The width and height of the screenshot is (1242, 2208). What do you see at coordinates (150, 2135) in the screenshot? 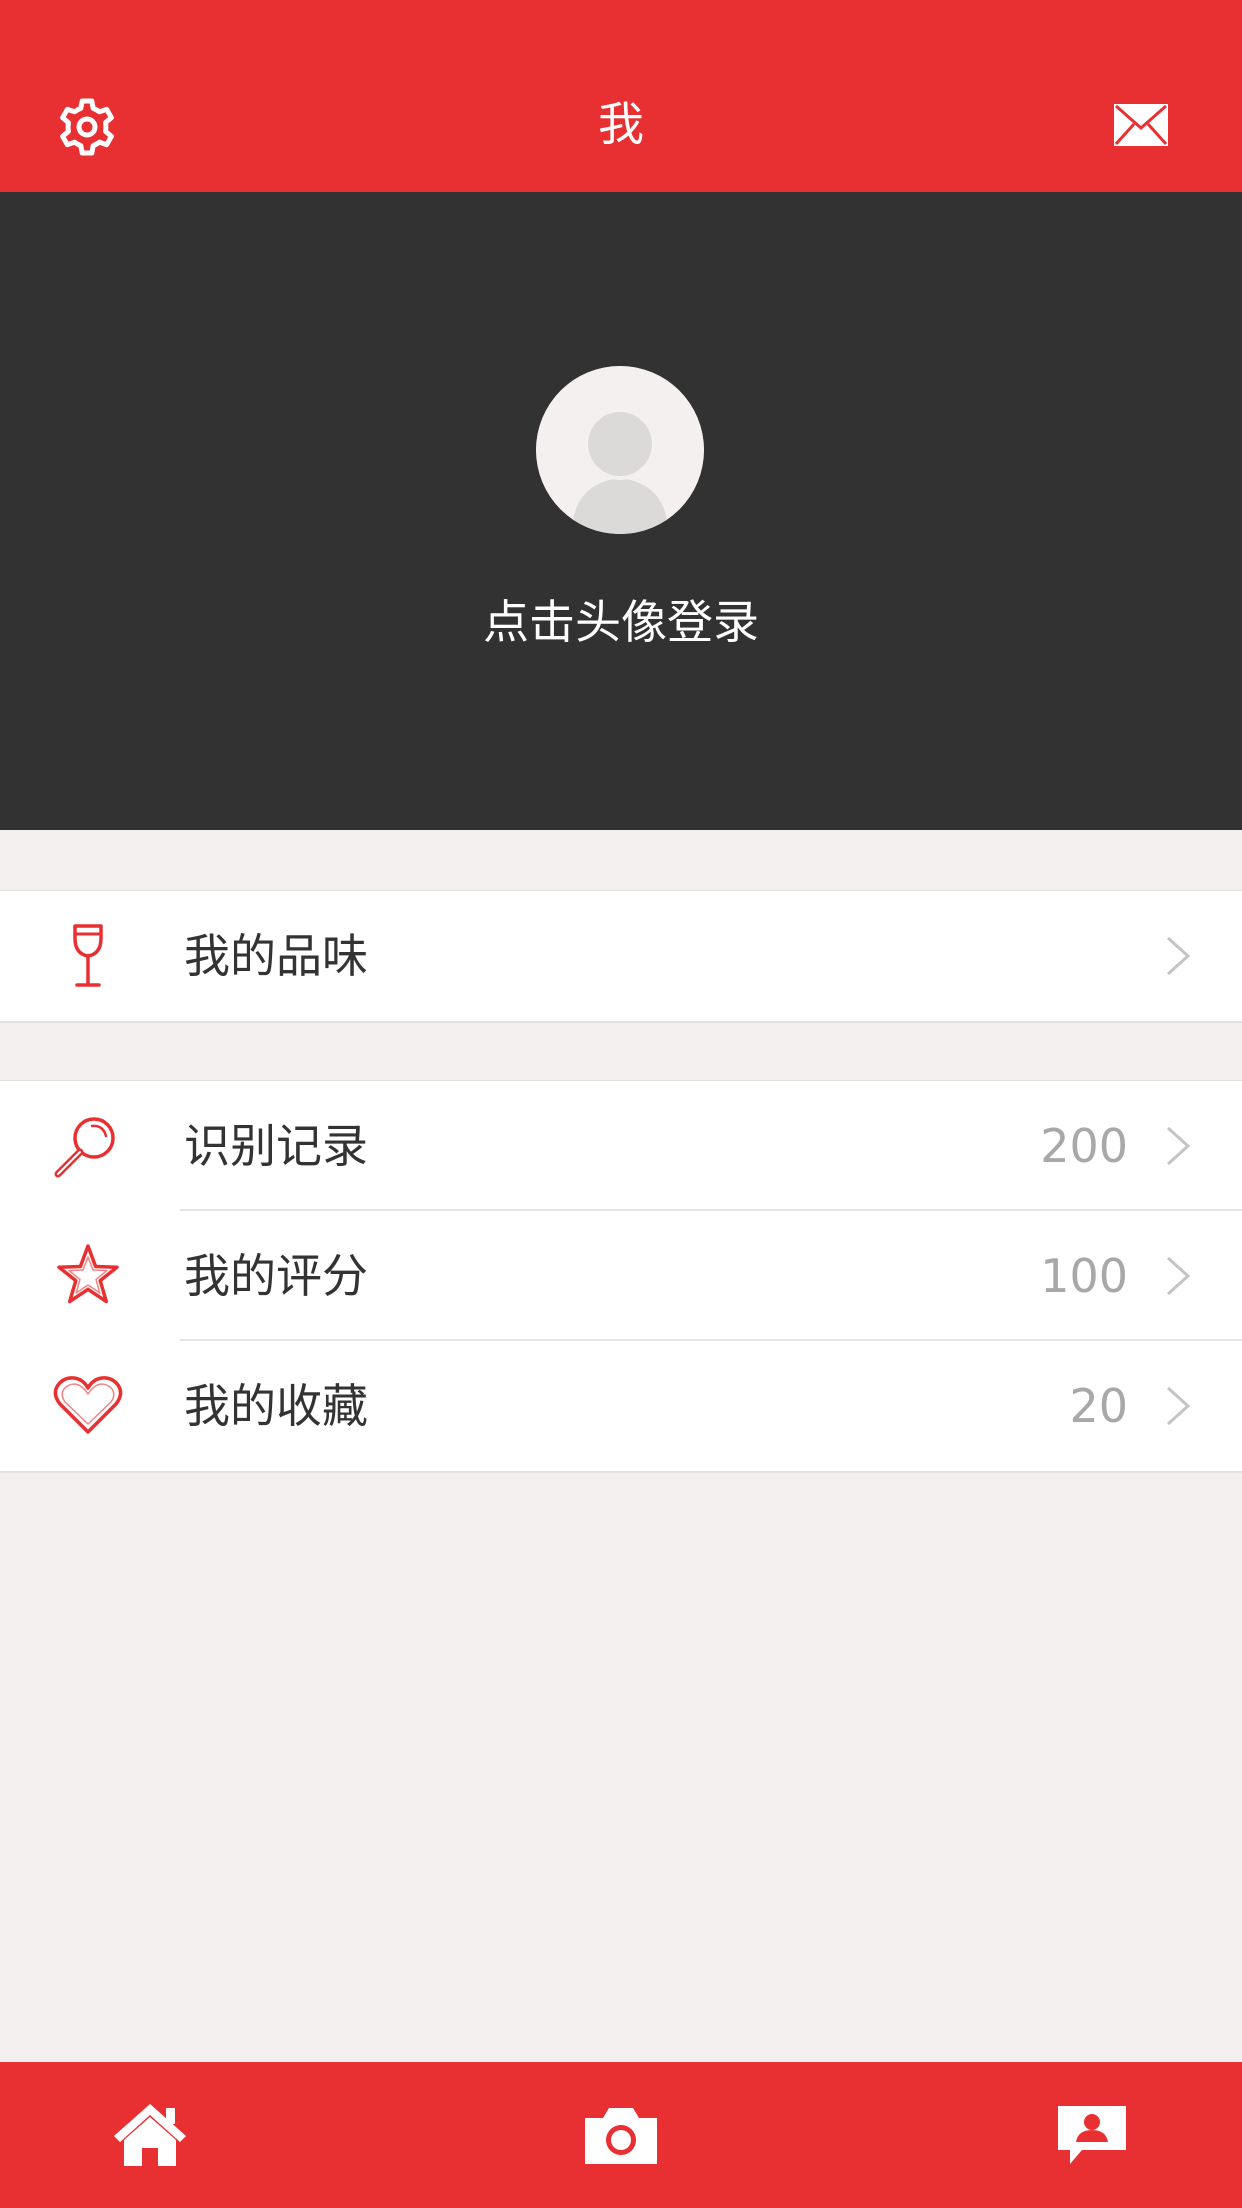
I see `home-icon` at bounding box center [150, 2135].